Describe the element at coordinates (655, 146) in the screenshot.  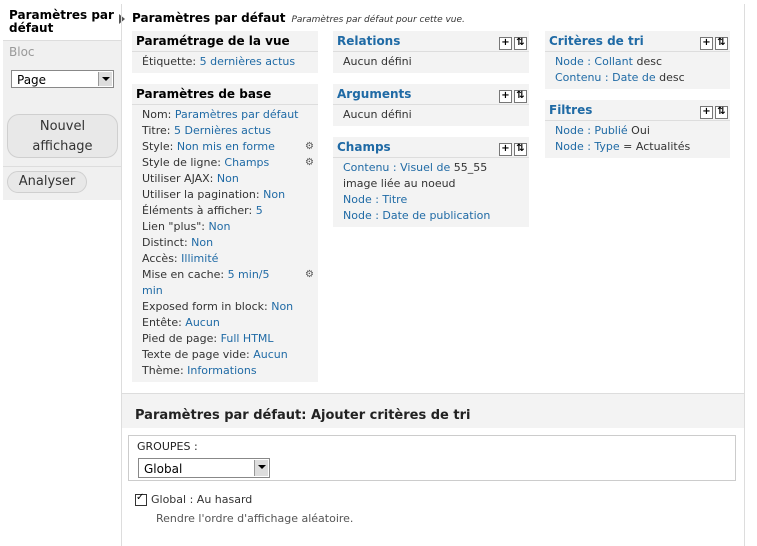
I see `filter-value: = Actualités` at that location.